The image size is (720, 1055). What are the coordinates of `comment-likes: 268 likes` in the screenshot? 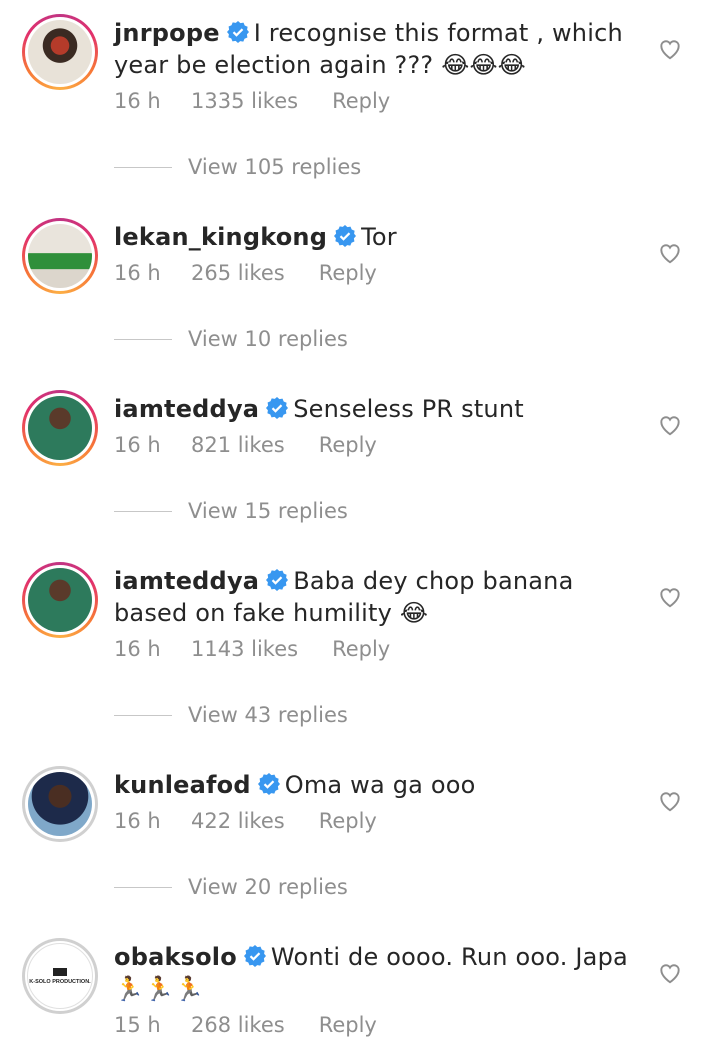 It's located at (238, 1025).